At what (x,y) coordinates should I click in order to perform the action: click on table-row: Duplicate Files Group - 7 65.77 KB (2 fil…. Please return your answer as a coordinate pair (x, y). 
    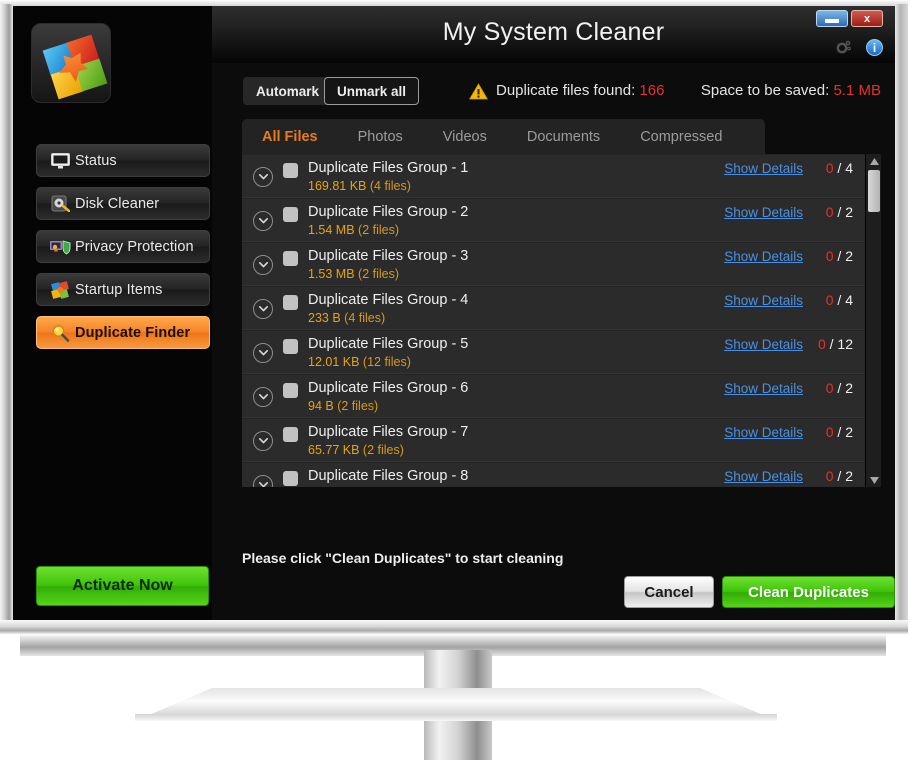
    Looking at the image, I should click on (553, 440).